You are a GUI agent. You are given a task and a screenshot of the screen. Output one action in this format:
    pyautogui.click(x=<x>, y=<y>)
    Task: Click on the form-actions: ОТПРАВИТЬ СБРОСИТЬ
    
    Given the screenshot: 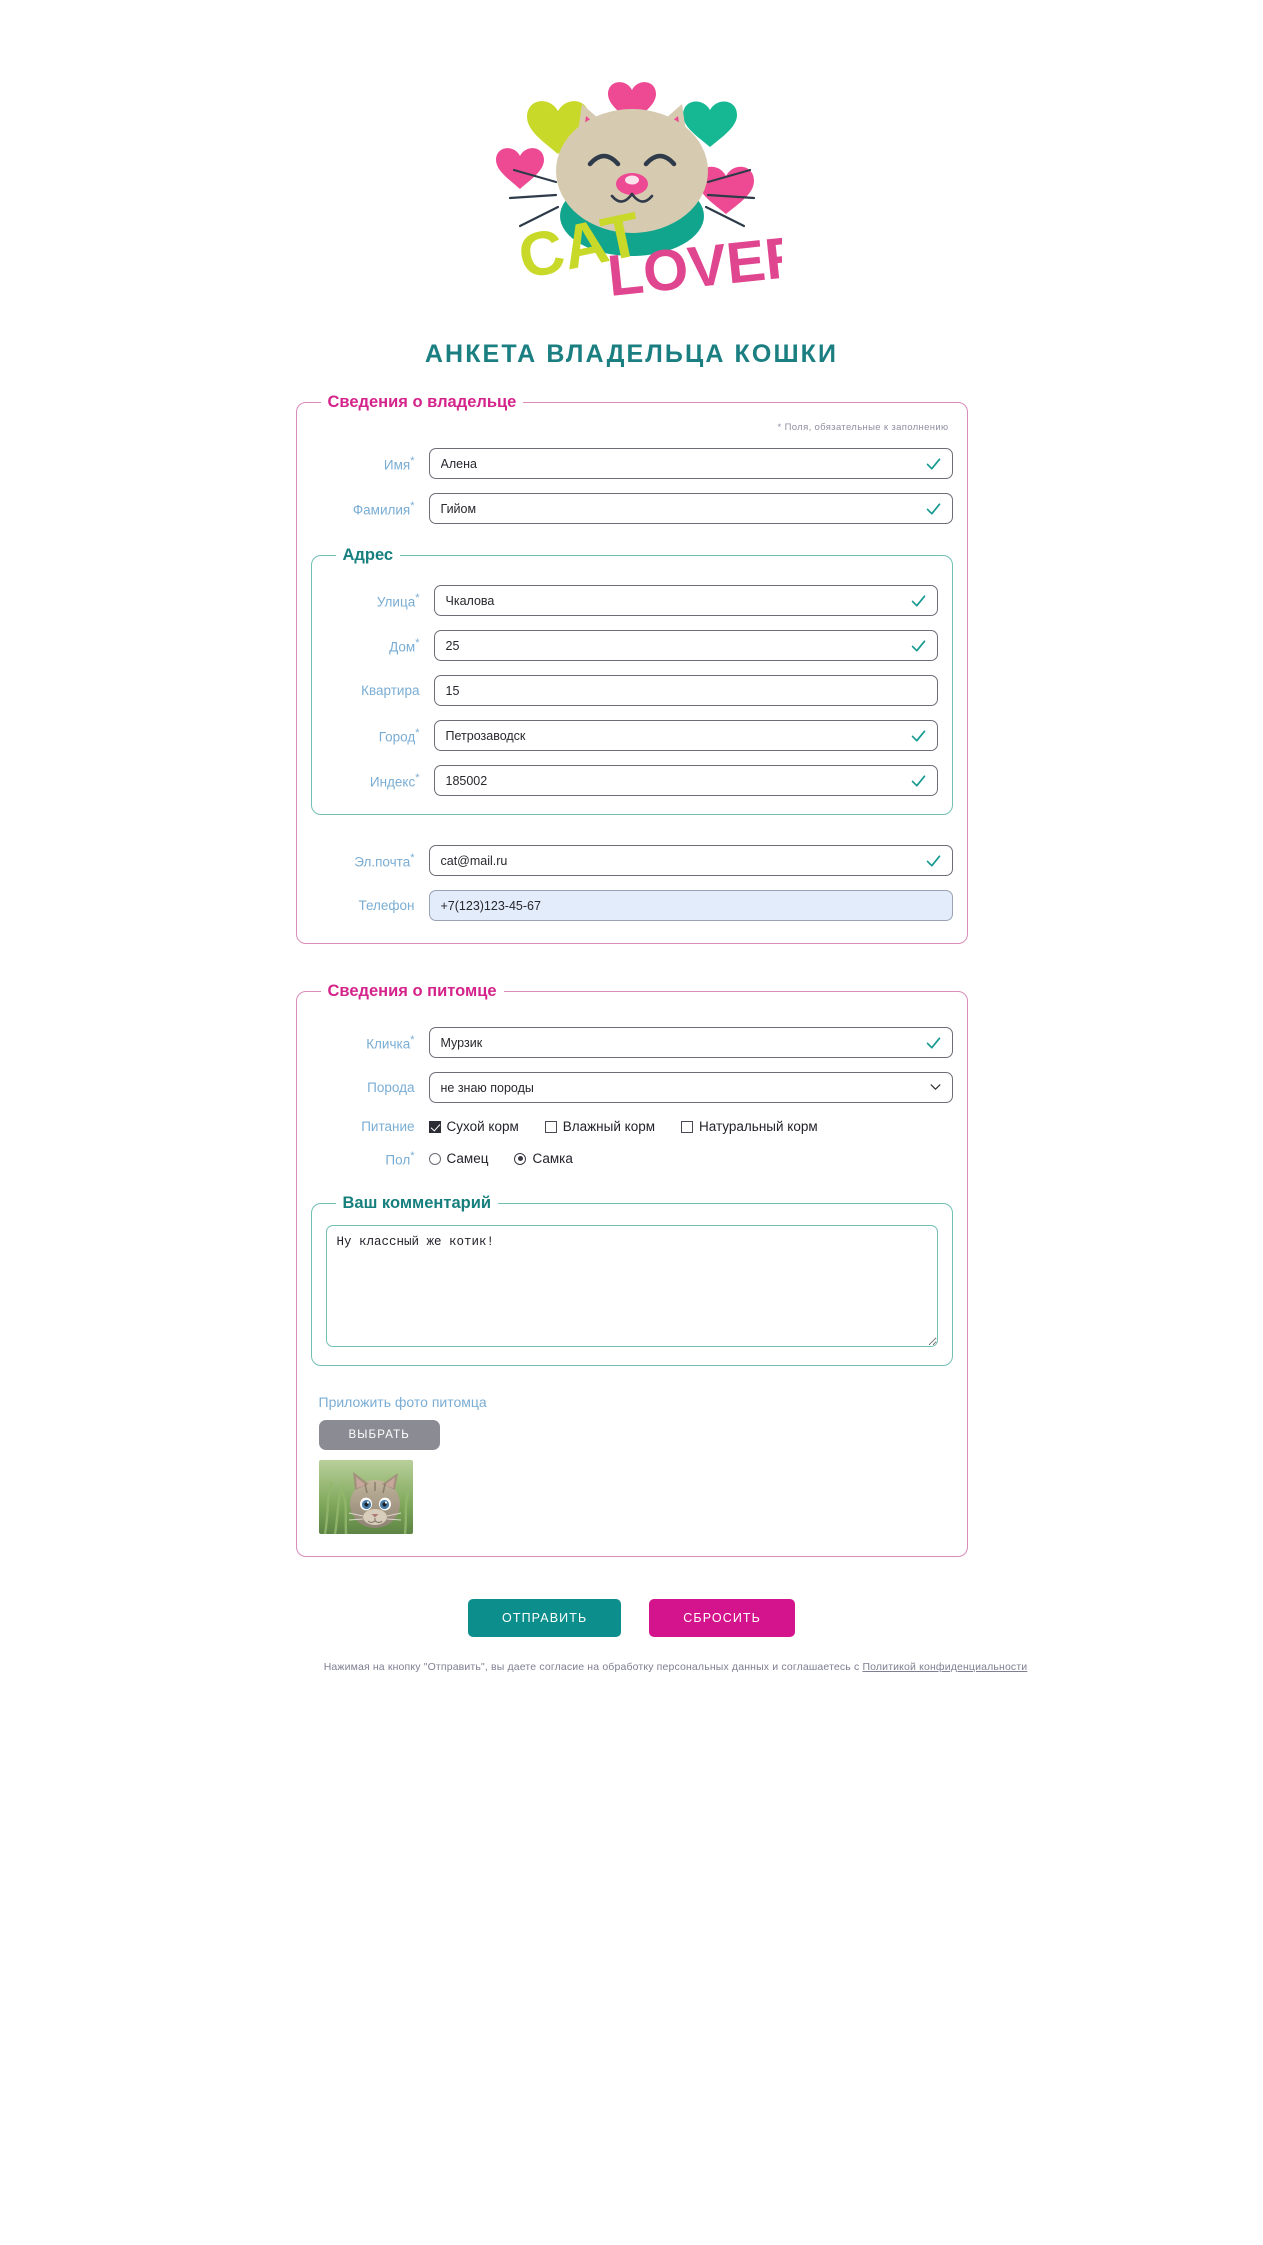 What is the action you would take?
    pyautogui.click(x=632, y=1617)
    